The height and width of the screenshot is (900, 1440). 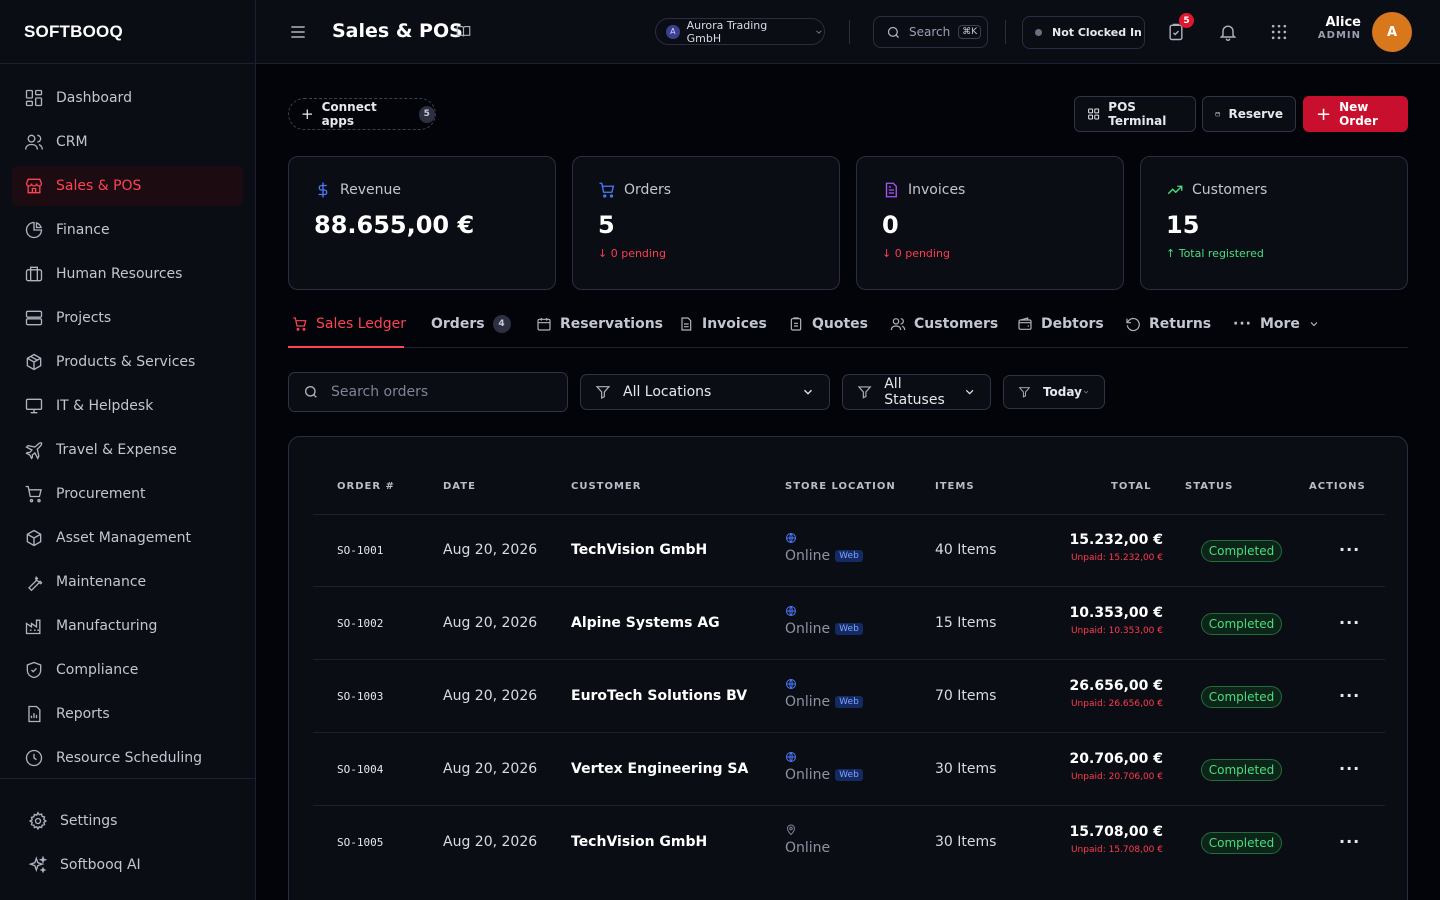 I want to click on server-stack-icon, so click(x=34, y=318).